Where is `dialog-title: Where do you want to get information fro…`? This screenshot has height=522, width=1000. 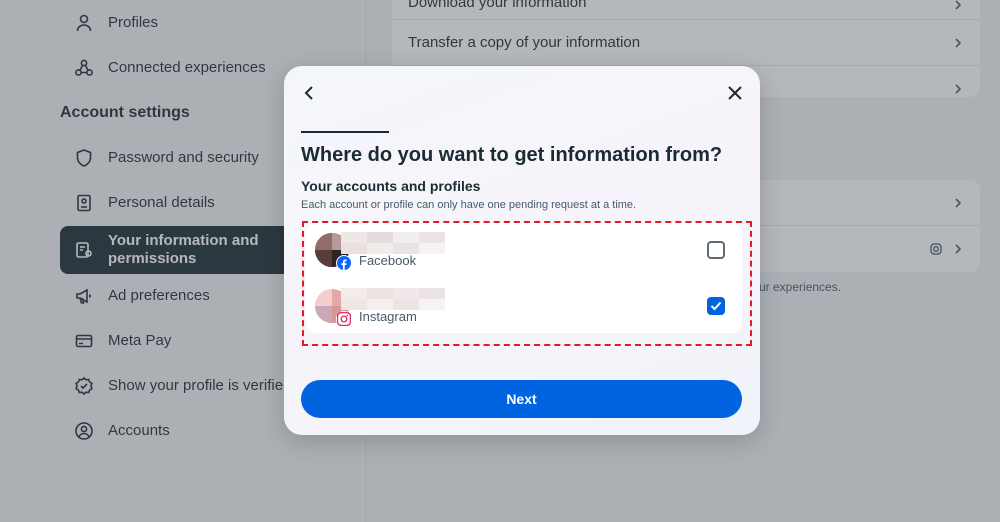
dialog-title: Where do you want to get information fro… is located at coordinates (512, 155).